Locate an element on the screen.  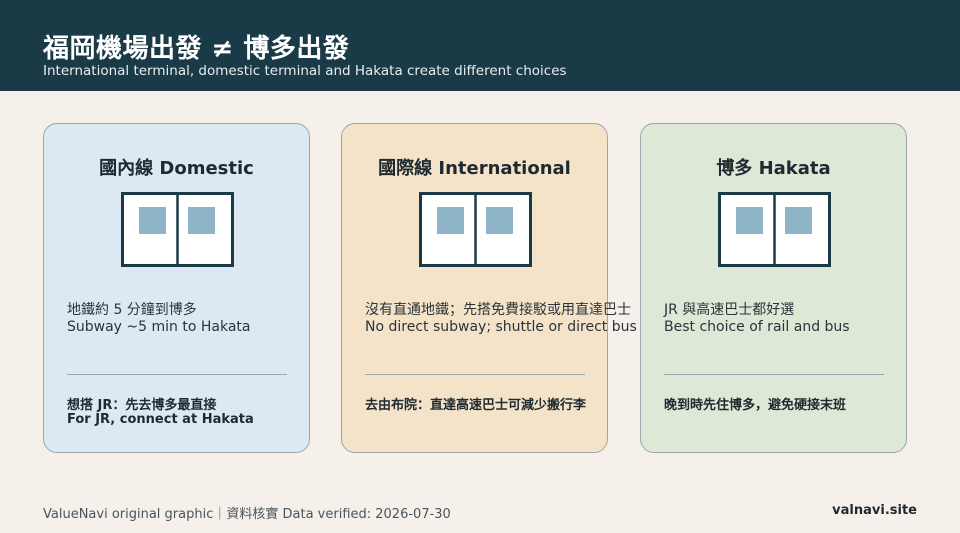
card-tip: 去由布院：直達高速巴士可減少搬行李 is located at coordinates (476, 405).